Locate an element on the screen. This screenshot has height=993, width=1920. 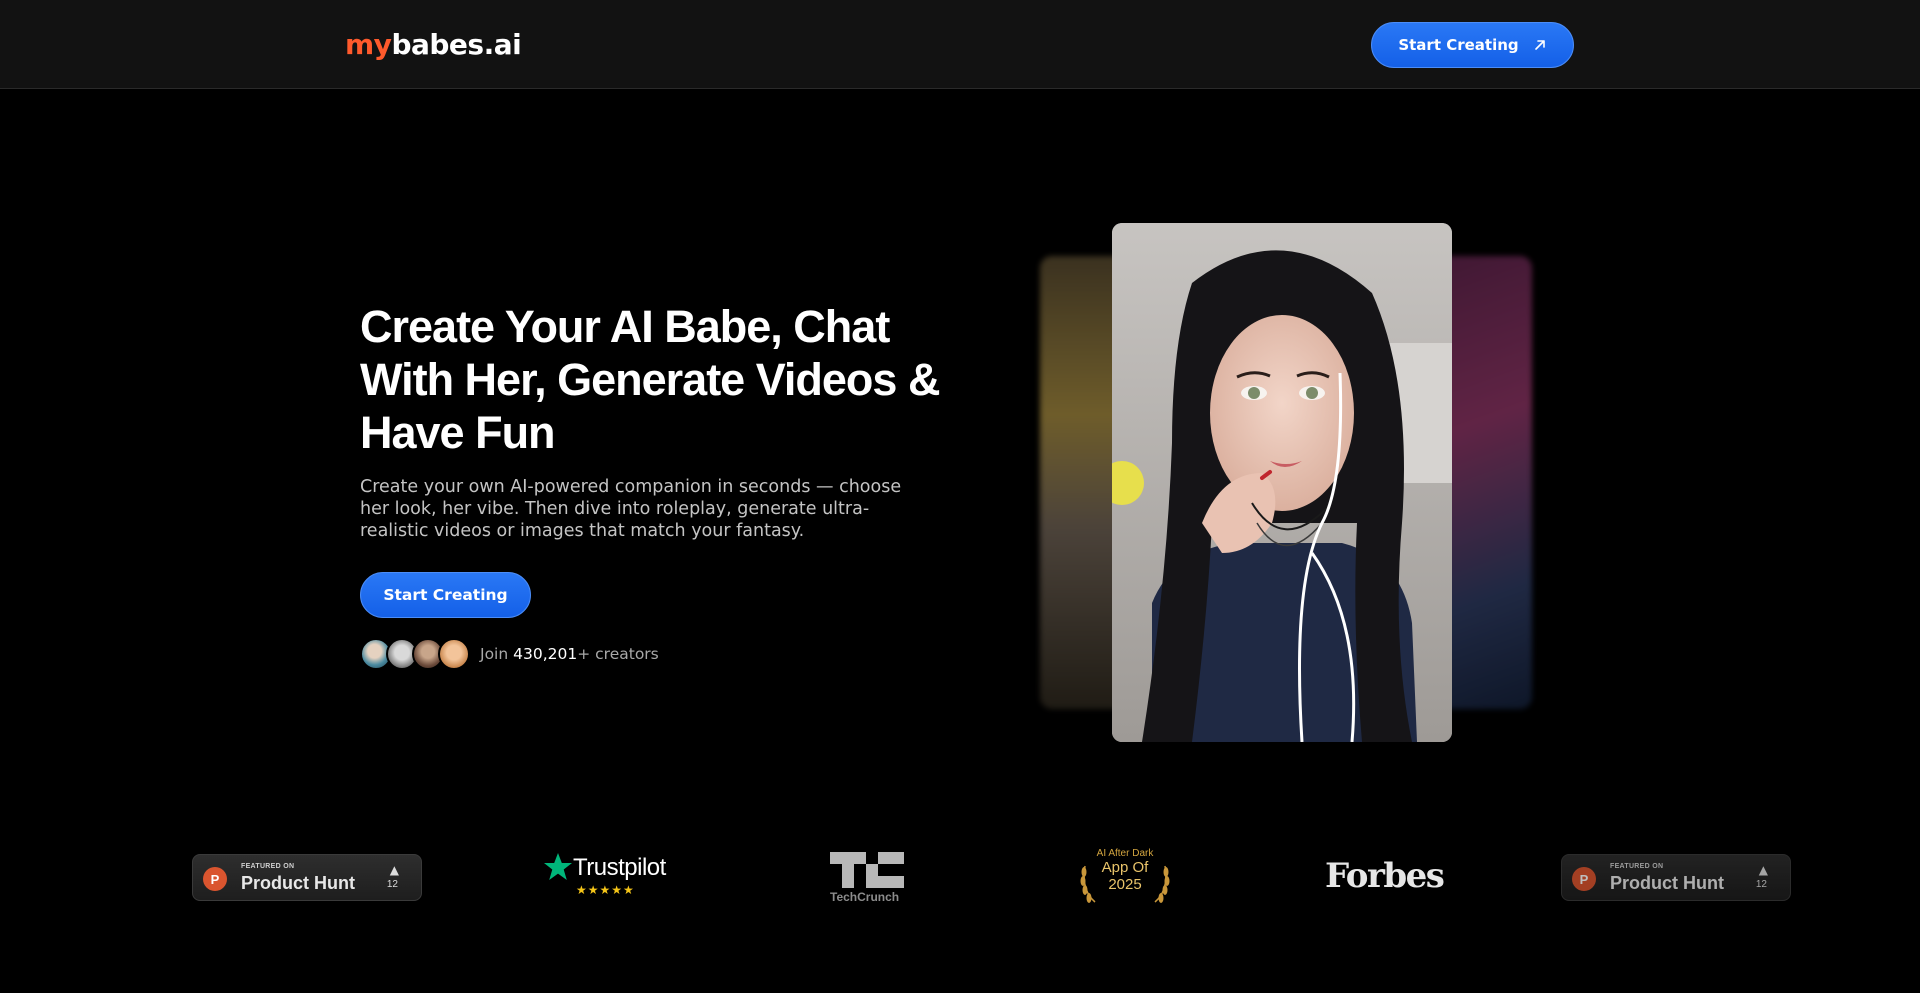
site-logo: mybabes.ai is located at coordinates (433, 44).